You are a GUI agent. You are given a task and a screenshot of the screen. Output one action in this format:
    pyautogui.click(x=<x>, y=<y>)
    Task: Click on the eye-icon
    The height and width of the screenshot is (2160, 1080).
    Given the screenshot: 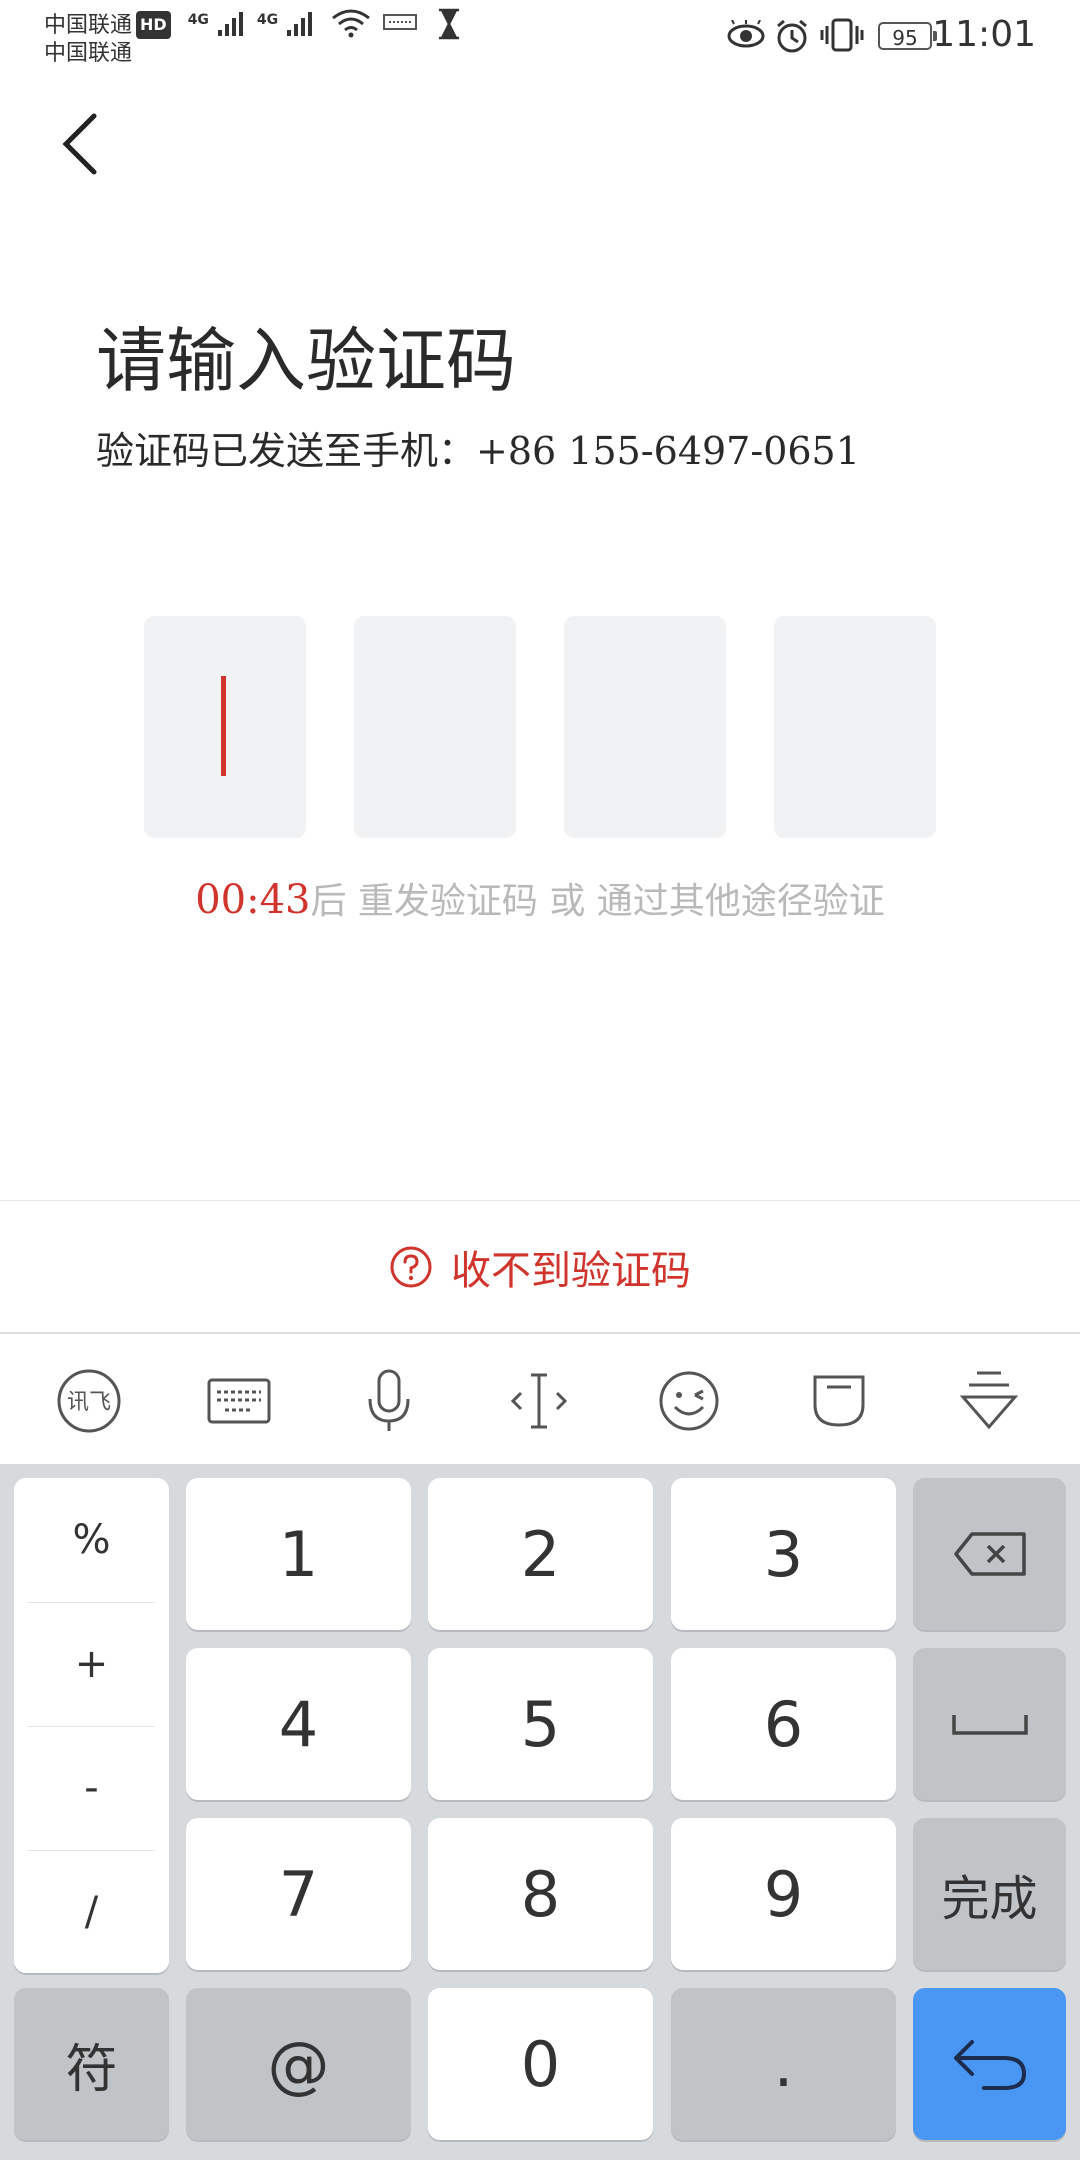 What is the action you would take?
    pyautogui.click(x=746, y=34)
    